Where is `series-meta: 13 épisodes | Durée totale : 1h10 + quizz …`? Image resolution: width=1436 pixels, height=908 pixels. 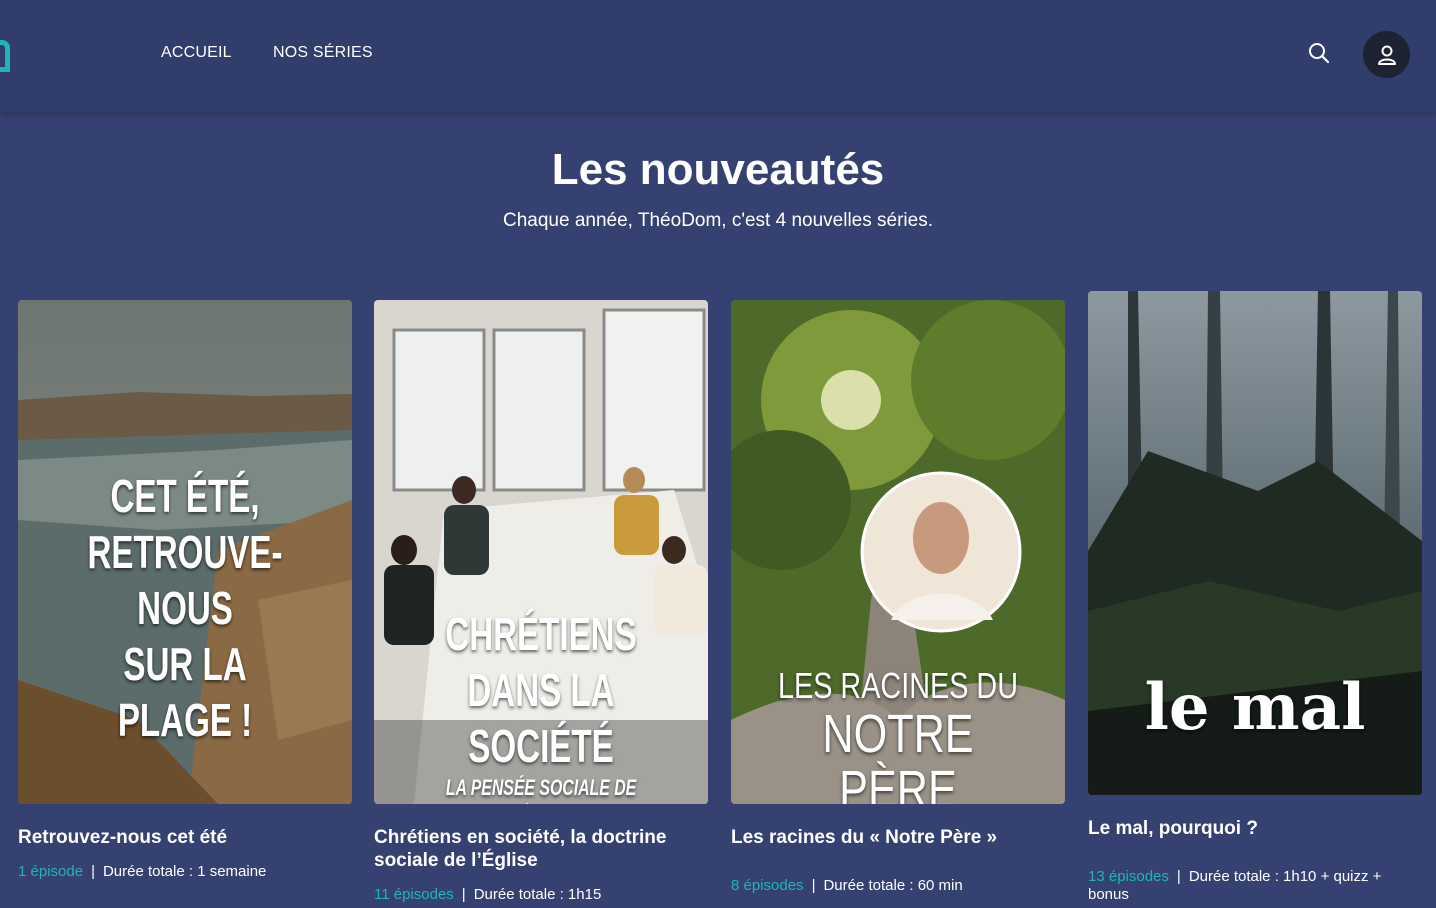
series-meta: 13 épisodes | Durée totale : 1h10 + quizz … is located at coordinates (1255, 886).